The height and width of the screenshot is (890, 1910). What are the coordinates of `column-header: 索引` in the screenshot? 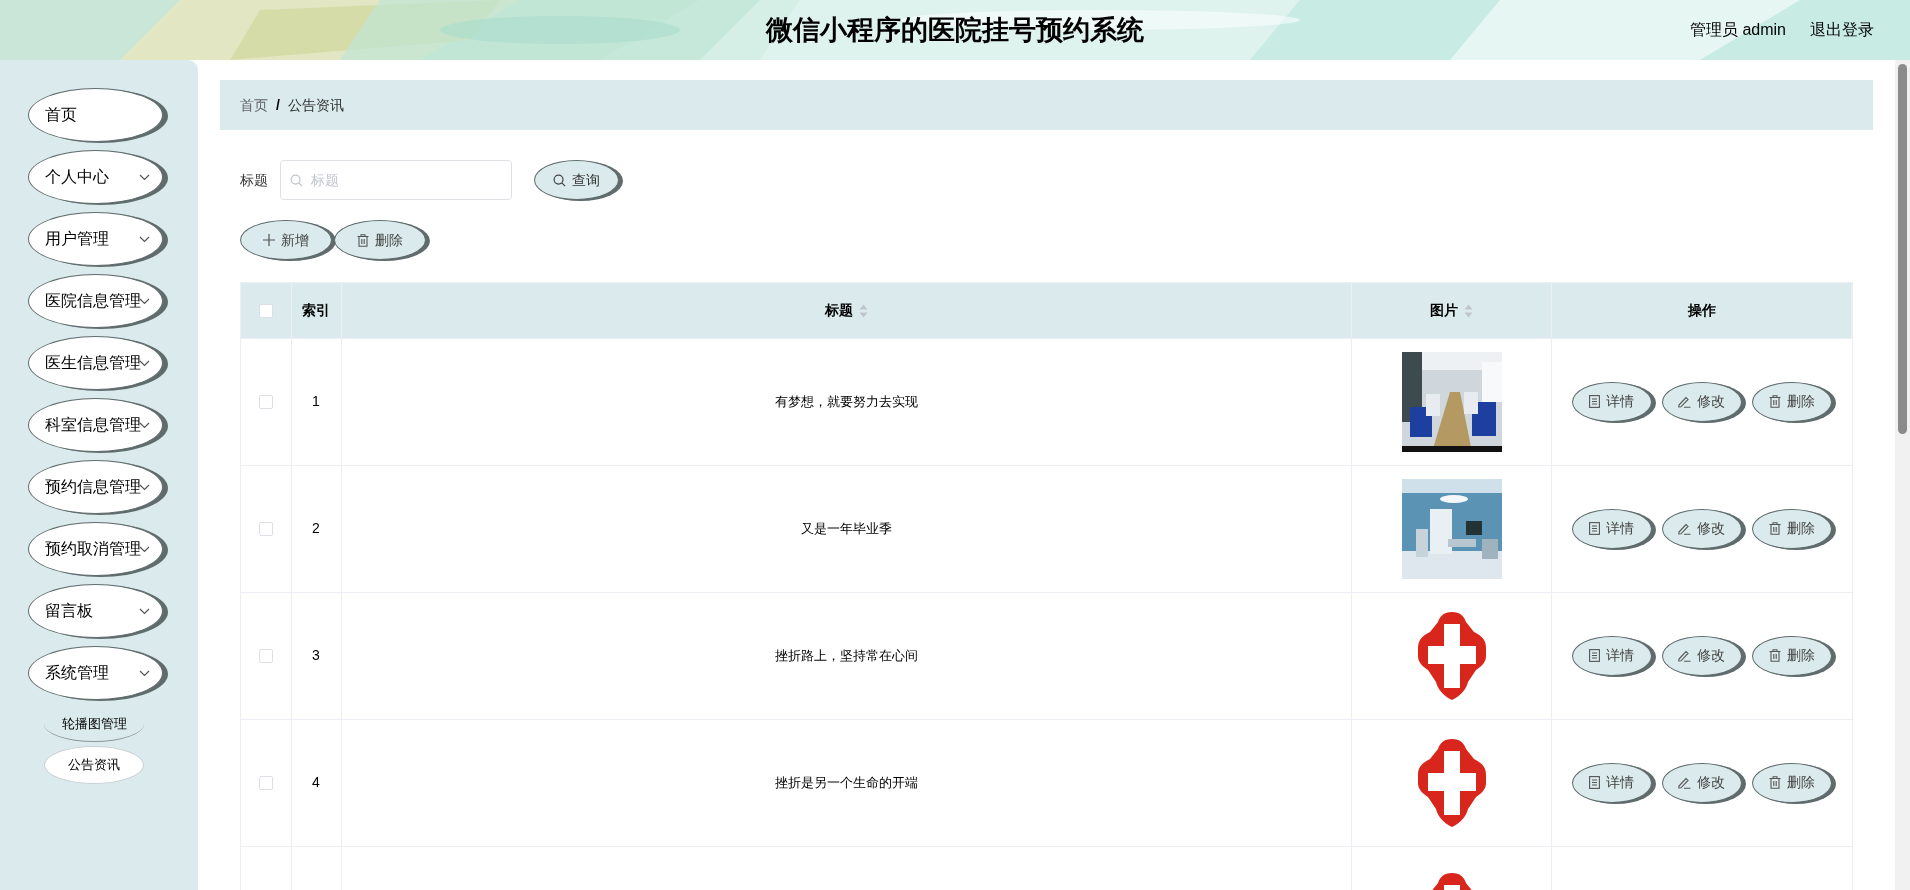 It's located at (316, 309).